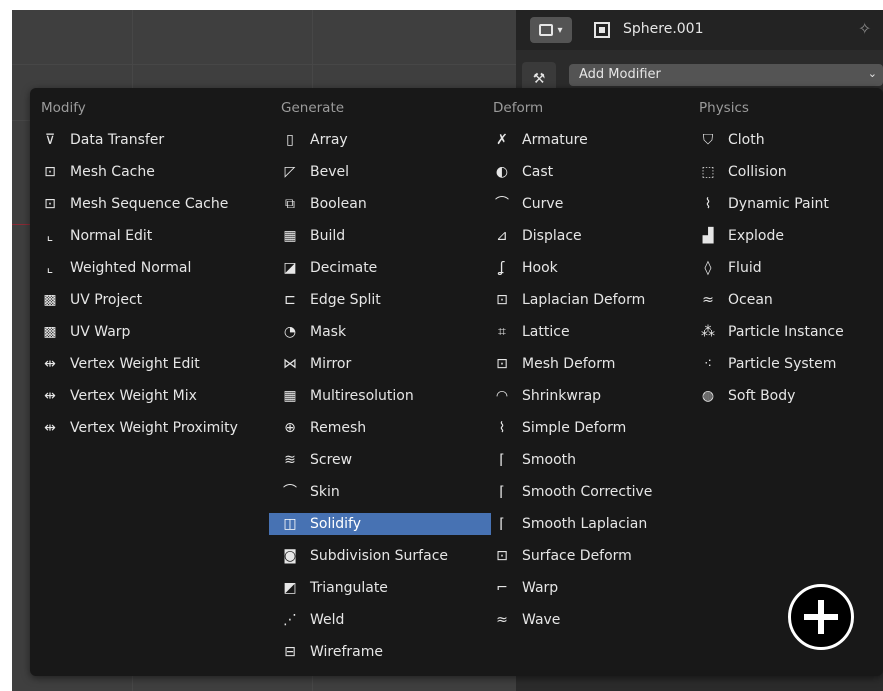 The height and width of the screenshot is (691, 883). What do you see at coordinates (789, 204) in the screenshot?
I see `menu-item-dynamic-paint: ⌇ Dynamic Paint` at bounding box center [789, 204].